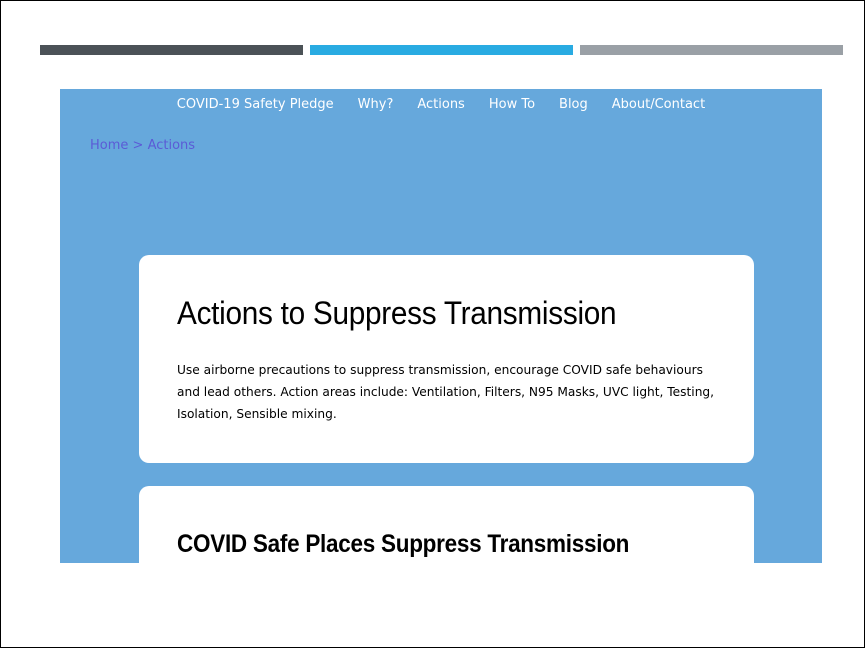 The width and height of the screenshot is (865, 648). I want to click on gray-bar, so click(711, 50).